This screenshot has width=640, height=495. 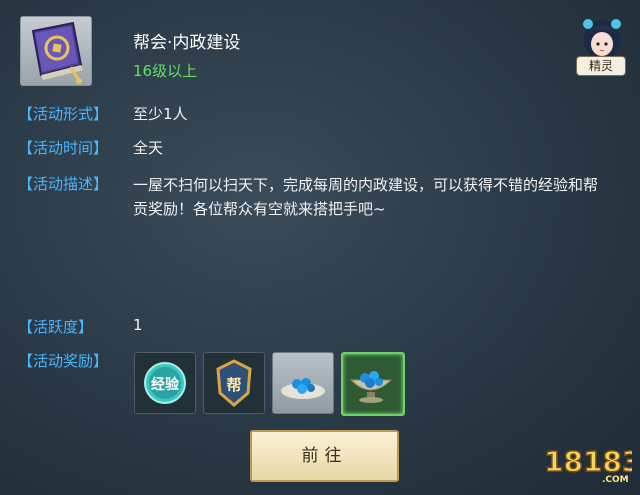 What do you see at coordinates (63, 114) in the screenshot?
I see `activity-form-label: 【活动形式】` at bounding box center [63, 114].